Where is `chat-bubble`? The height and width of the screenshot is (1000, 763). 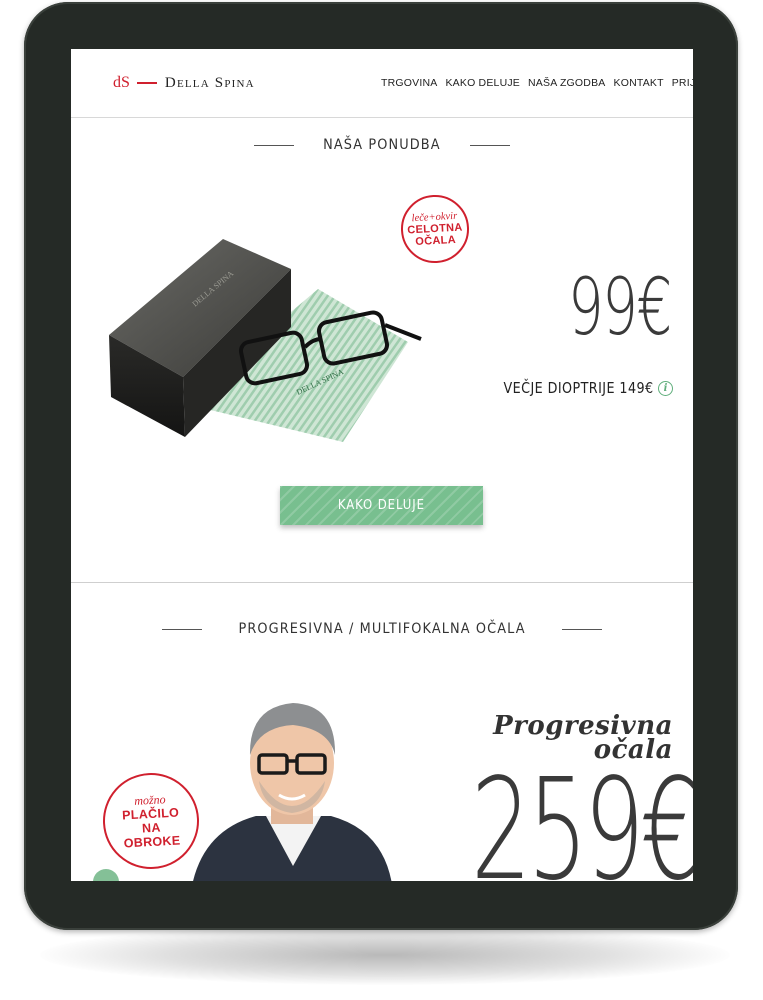 chat-bubble is located at coordinates (106, 875).